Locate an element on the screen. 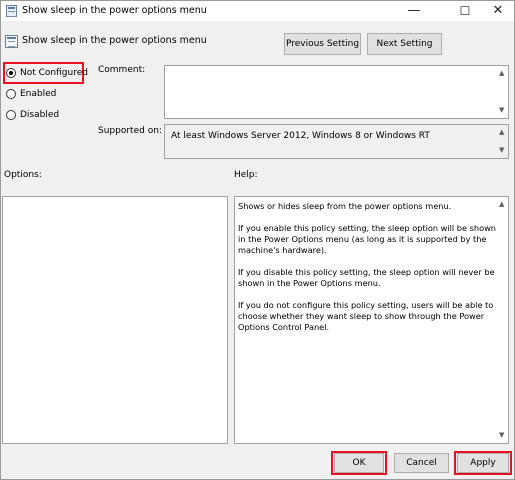 The height and width of the screenshot is (480, 515). policy-app-icon is located at coordinates (11, 11).